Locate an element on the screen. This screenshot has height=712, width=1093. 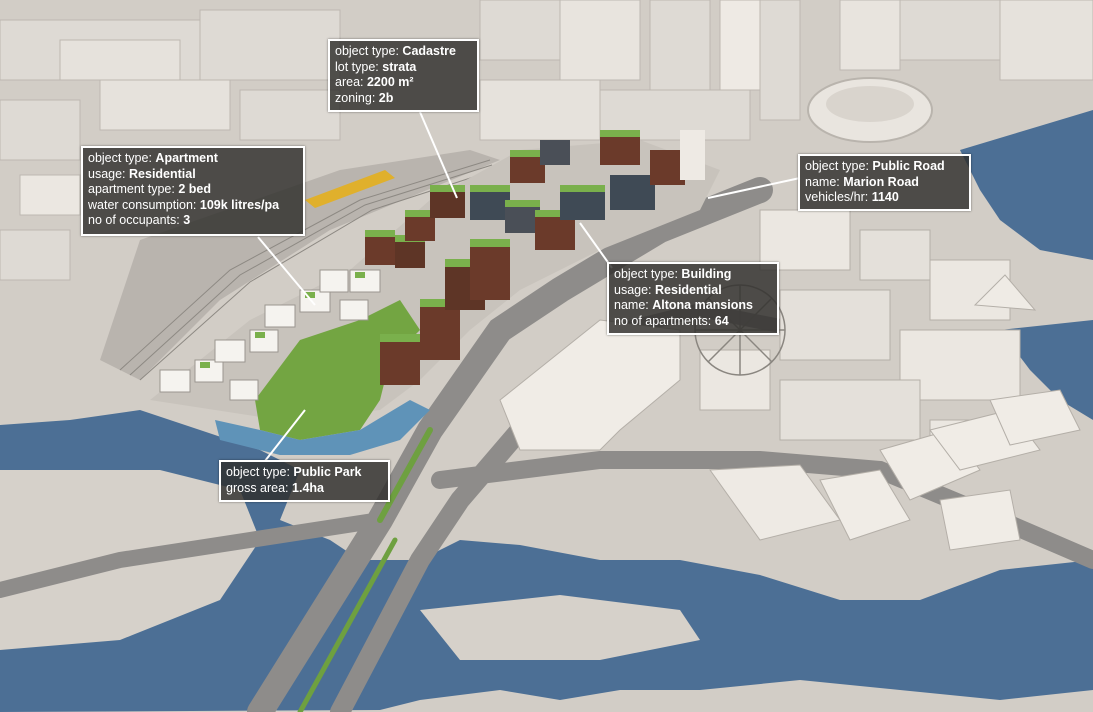
row-key: lot type: is located at coordinates (357, 66).